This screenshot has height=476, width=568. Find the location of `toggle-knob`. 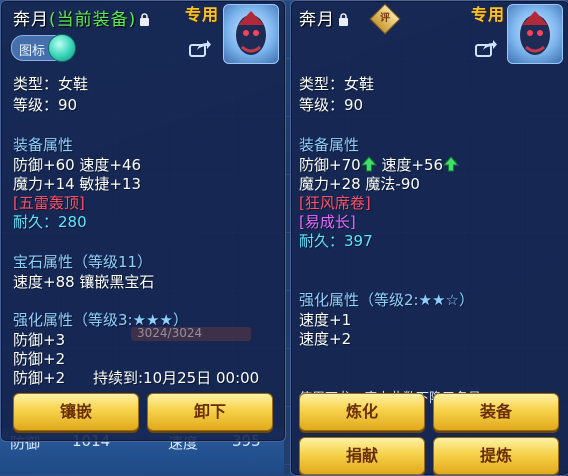

toggle-knob is located at coordinates (62, 48).